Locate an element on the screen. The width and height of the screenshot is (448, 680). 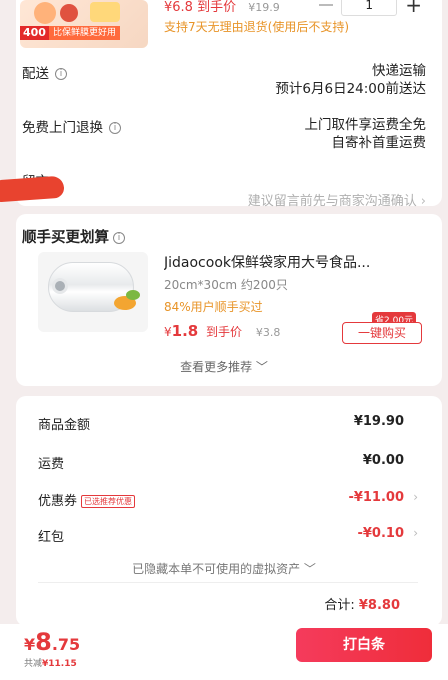
divider is located at coordinates (228, 582).